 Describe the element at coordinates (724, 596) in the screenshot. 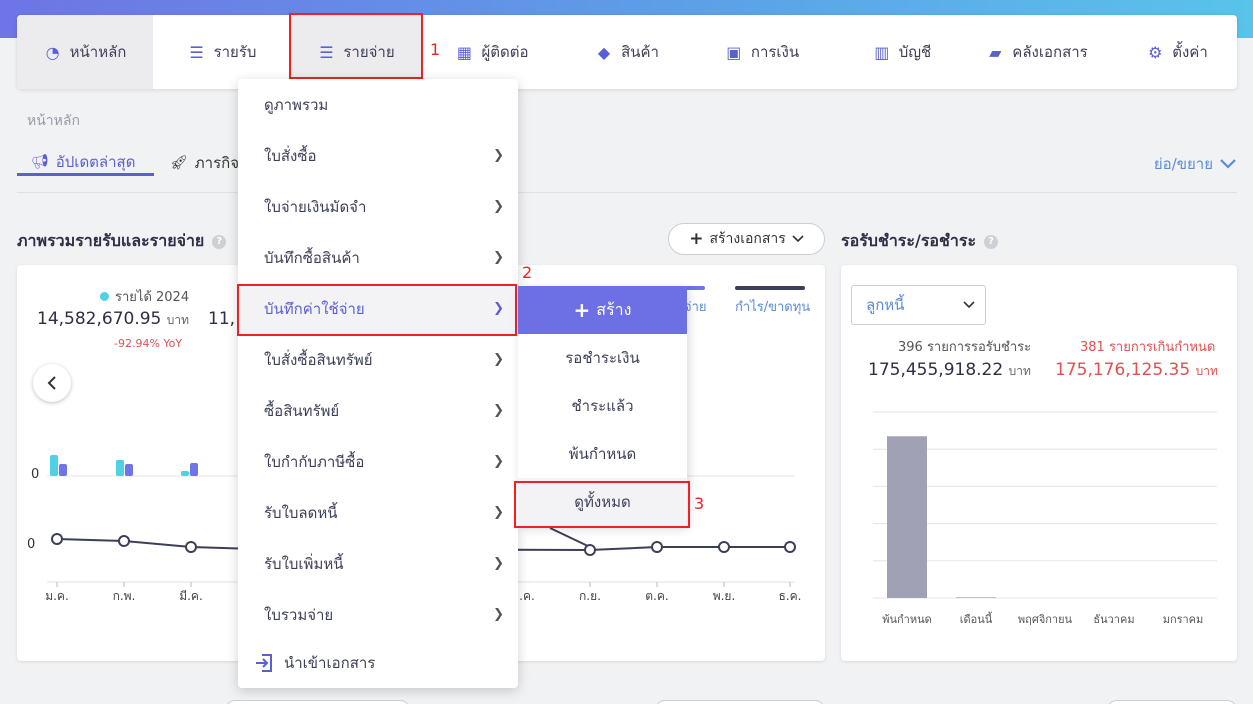

I see `x-tick-label: พ.ย.` at that location.